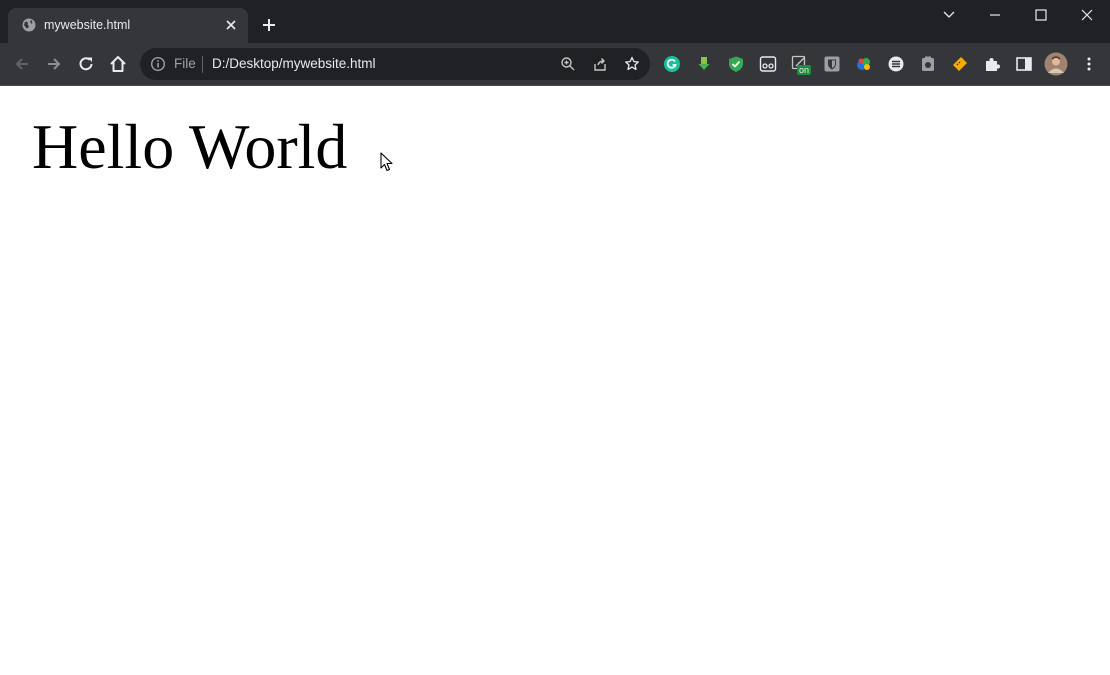 Image resolution: width=1110 pixels, height=675 pixels. I want to click on toggle-on-icon: on, so click(801, 65).